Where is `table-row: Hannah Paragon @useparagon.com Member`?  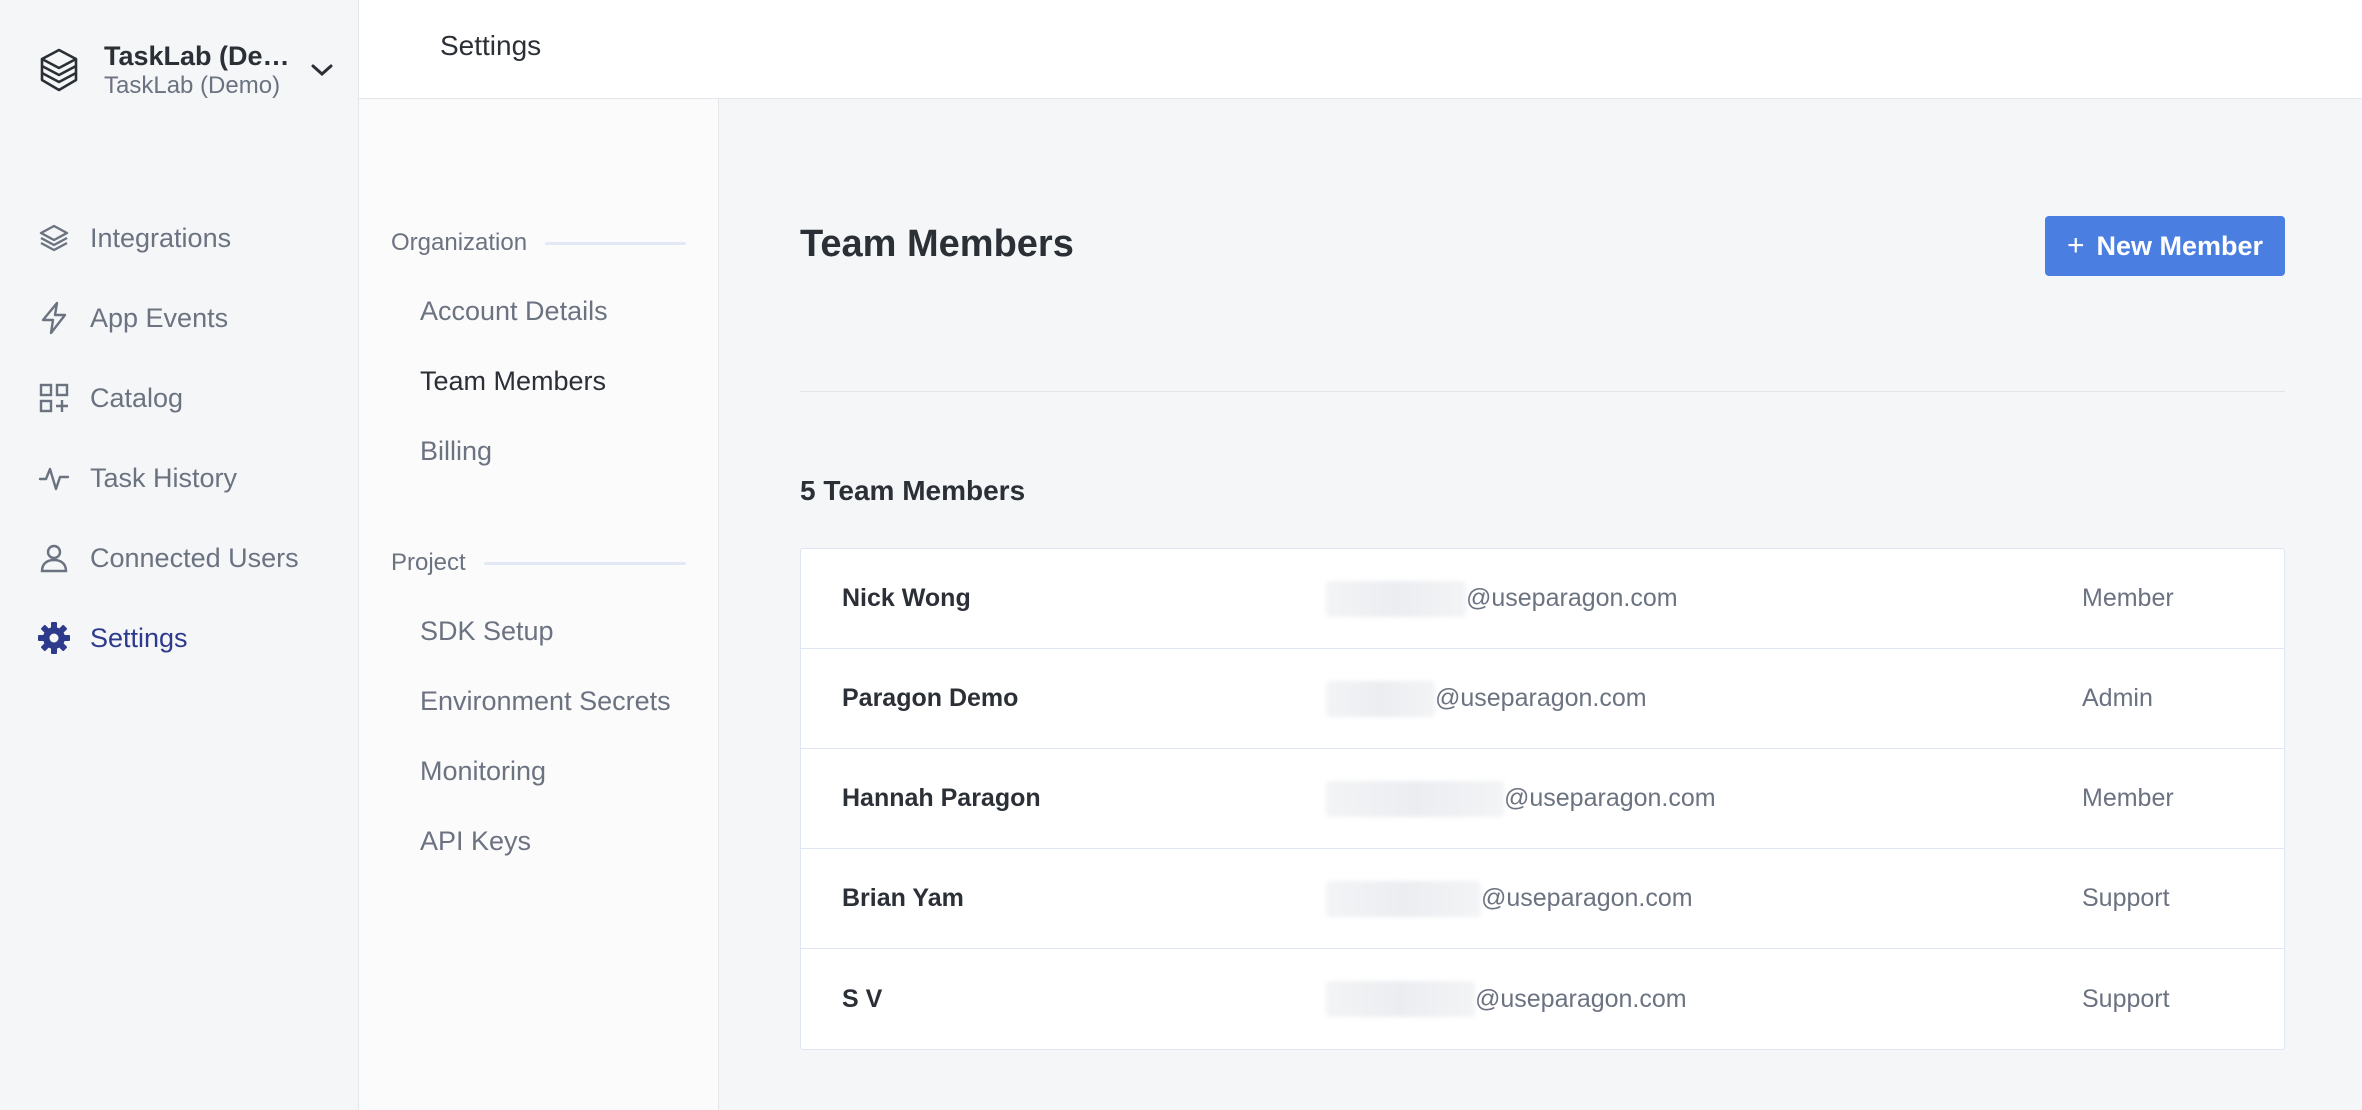 table-row: Hannah Paragon @useparagon.com Member is located at coordinates (1542, 799).